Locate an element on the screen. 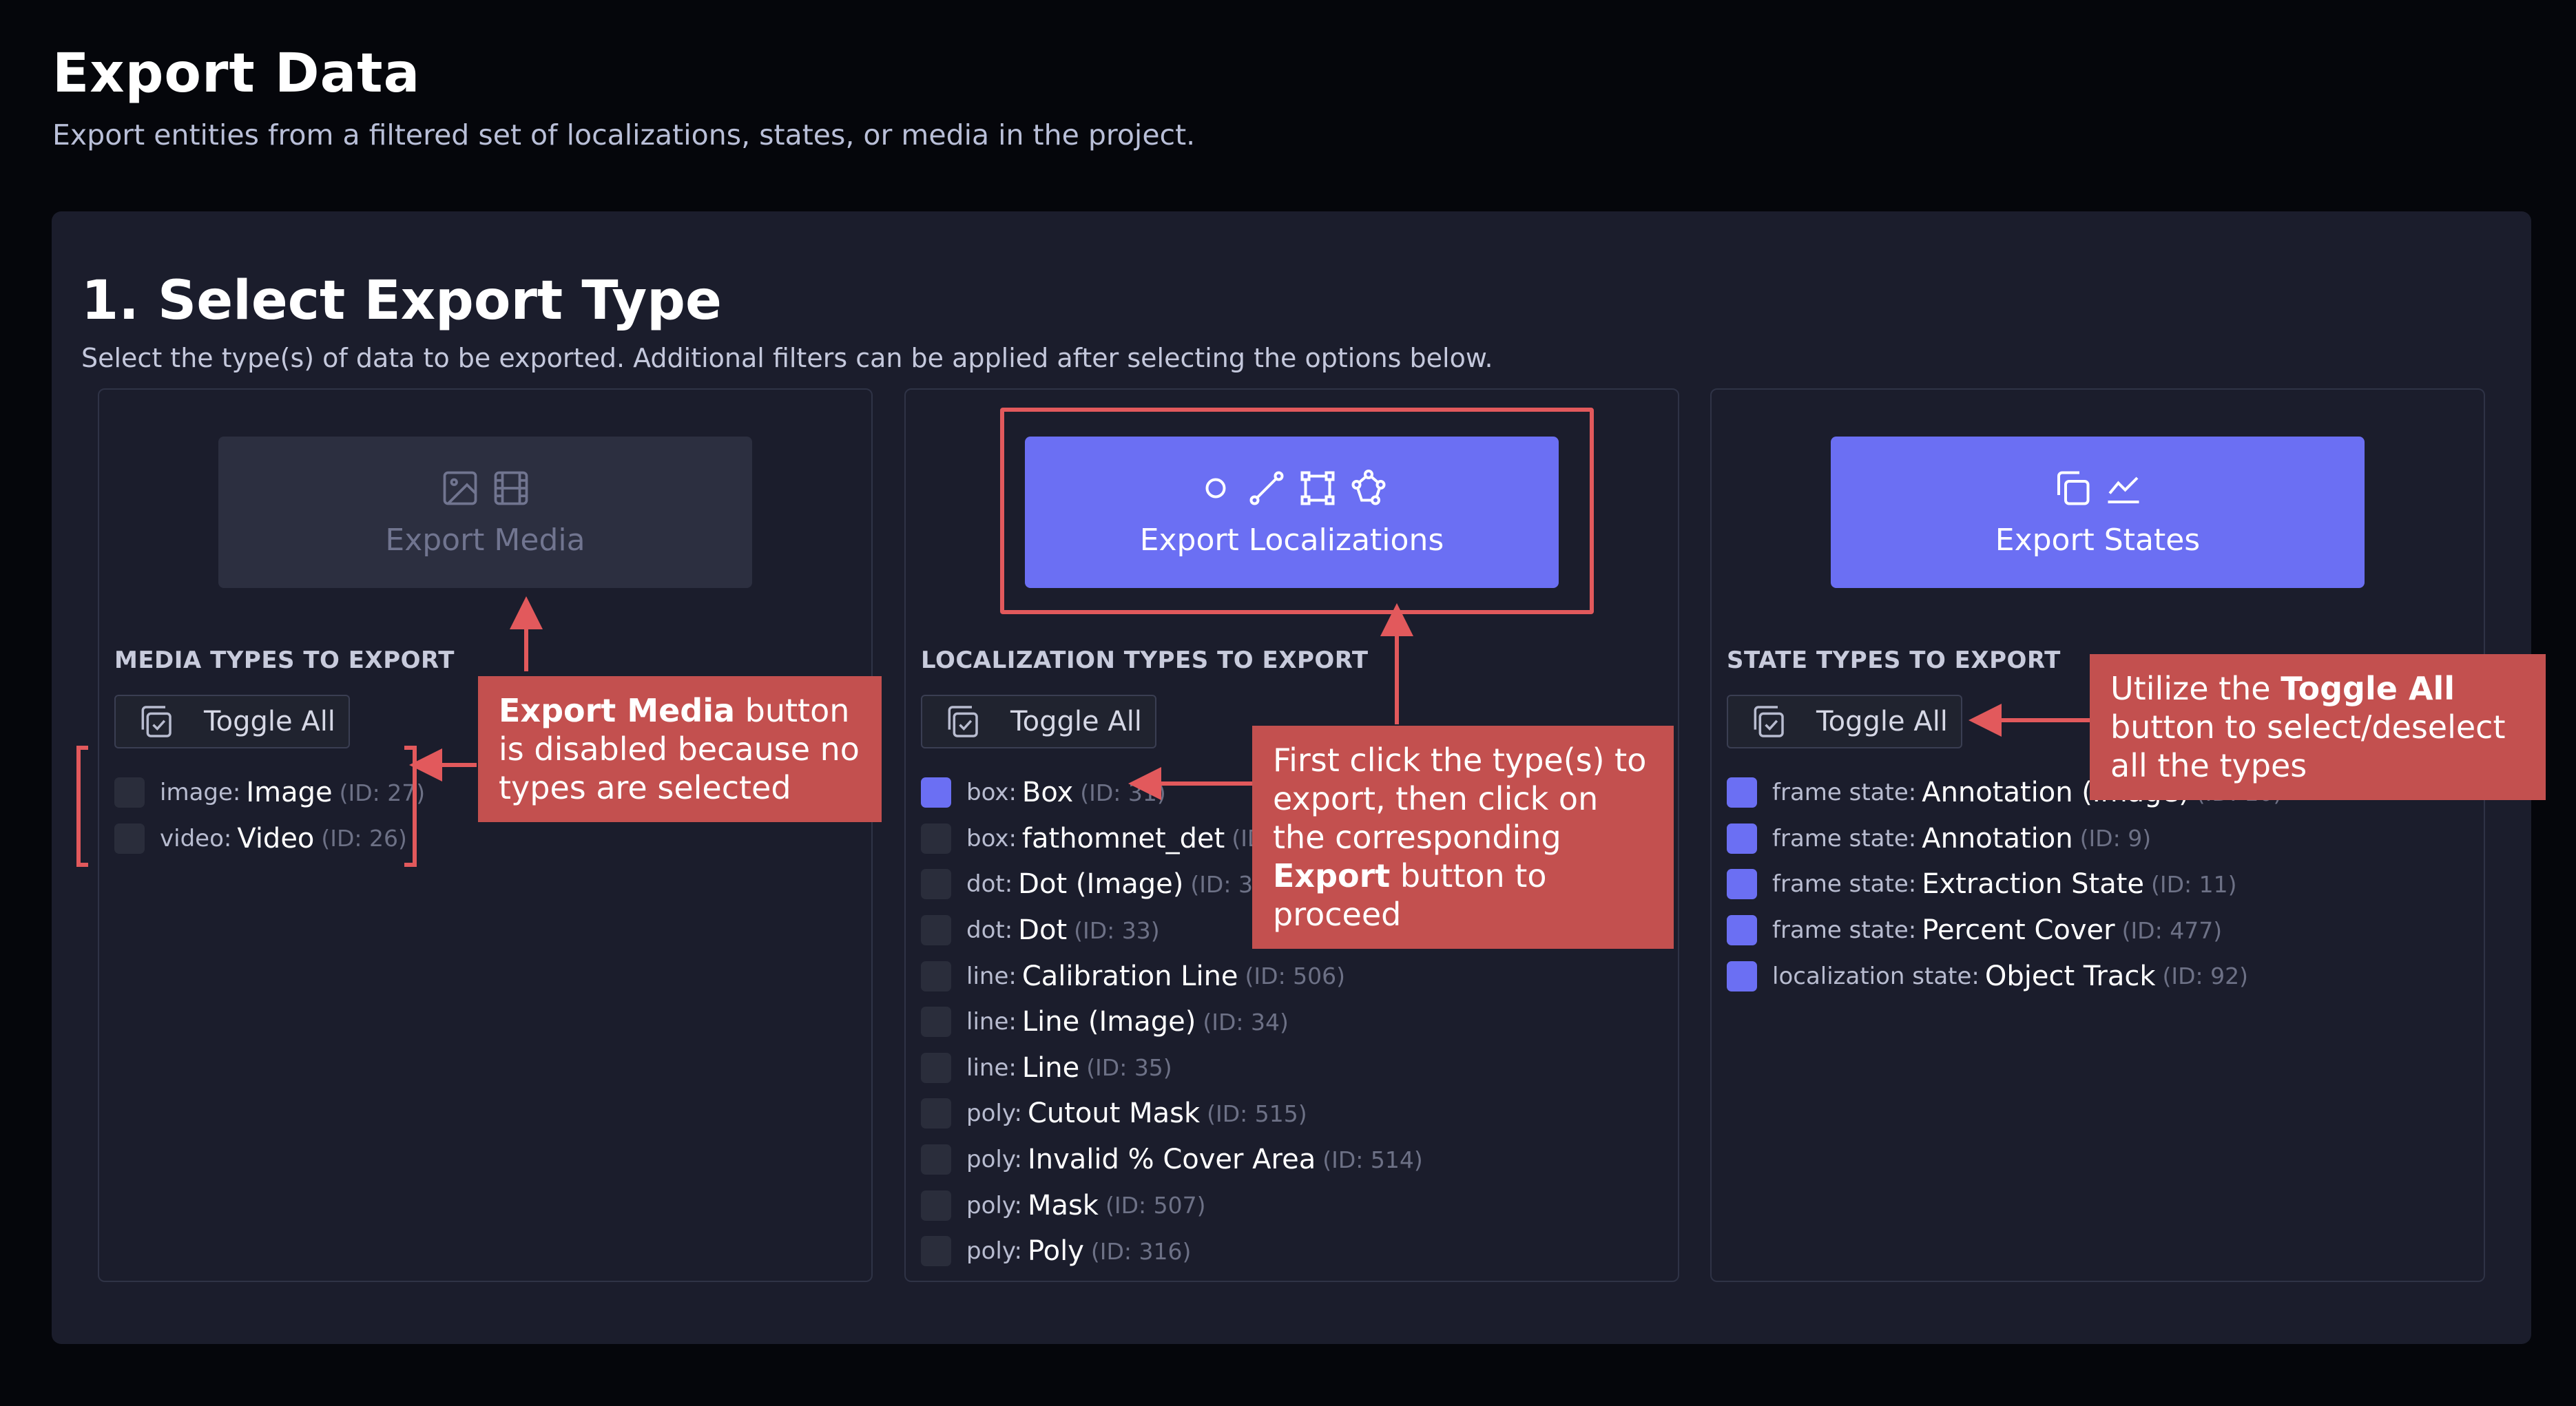 This screenshot has height=1406, width=2576. export-media-label: Export Media is located at coordinates (485, 540).